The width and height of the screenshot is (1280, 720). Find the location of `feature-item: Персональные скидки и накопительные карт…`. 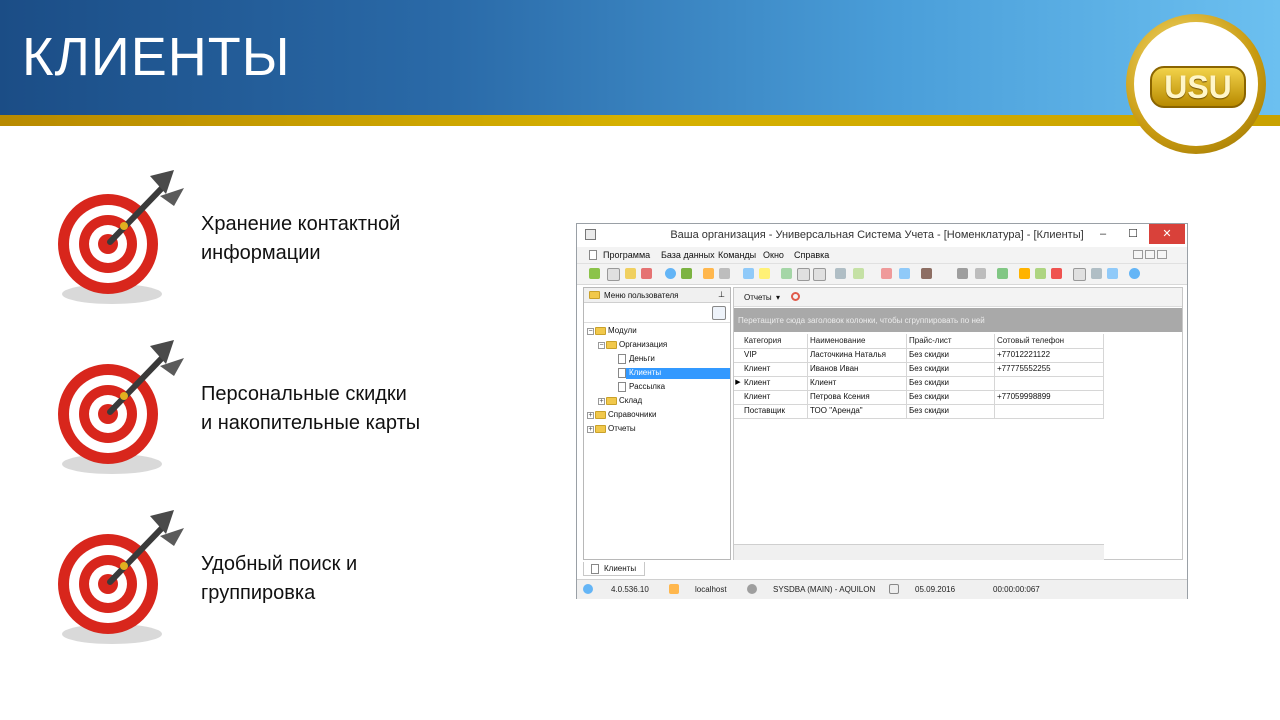

feature-item: Персональные скидки и накопительные карт… is located at coordinates (280, 411).